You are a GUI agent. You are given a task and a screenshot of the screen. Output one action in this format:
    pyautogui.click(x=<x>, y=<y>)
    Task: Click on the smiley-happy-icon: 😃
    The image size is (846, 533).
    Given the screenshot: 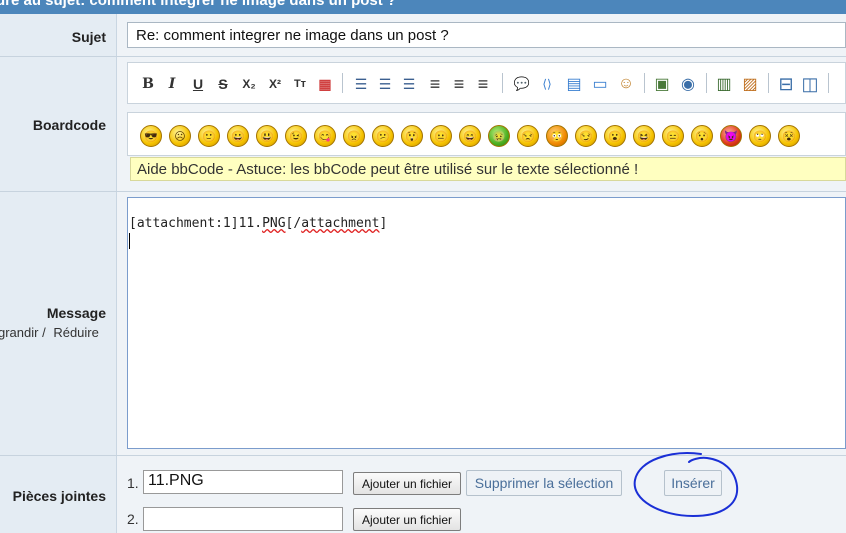 What is the action you would take?
    pyautogui.click(x=267, y=136)
    